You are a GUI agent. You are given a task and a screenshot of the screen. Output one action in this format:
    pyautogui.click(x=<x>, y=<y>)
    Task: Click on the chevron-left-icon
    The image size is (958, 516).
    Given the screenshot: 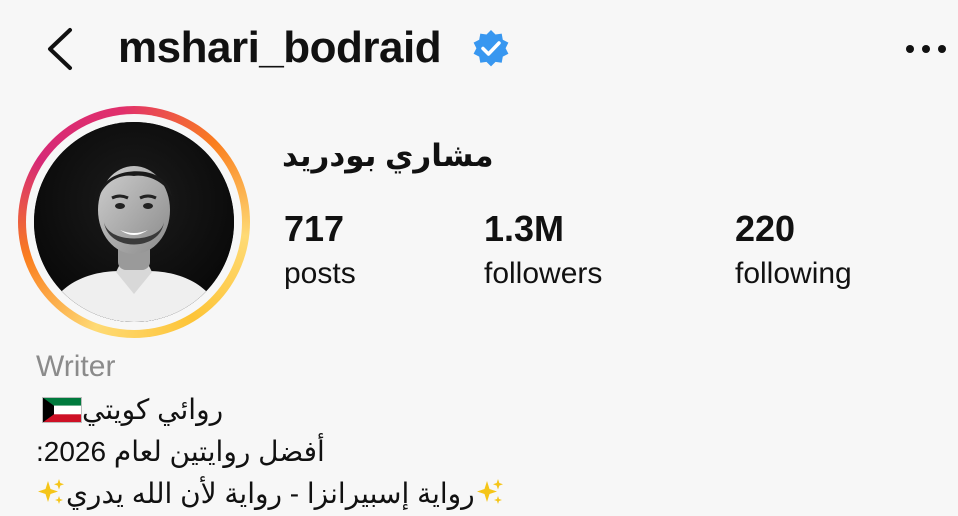 What is the action you would take?
    pyautogui.click(x=60, y=49)
    